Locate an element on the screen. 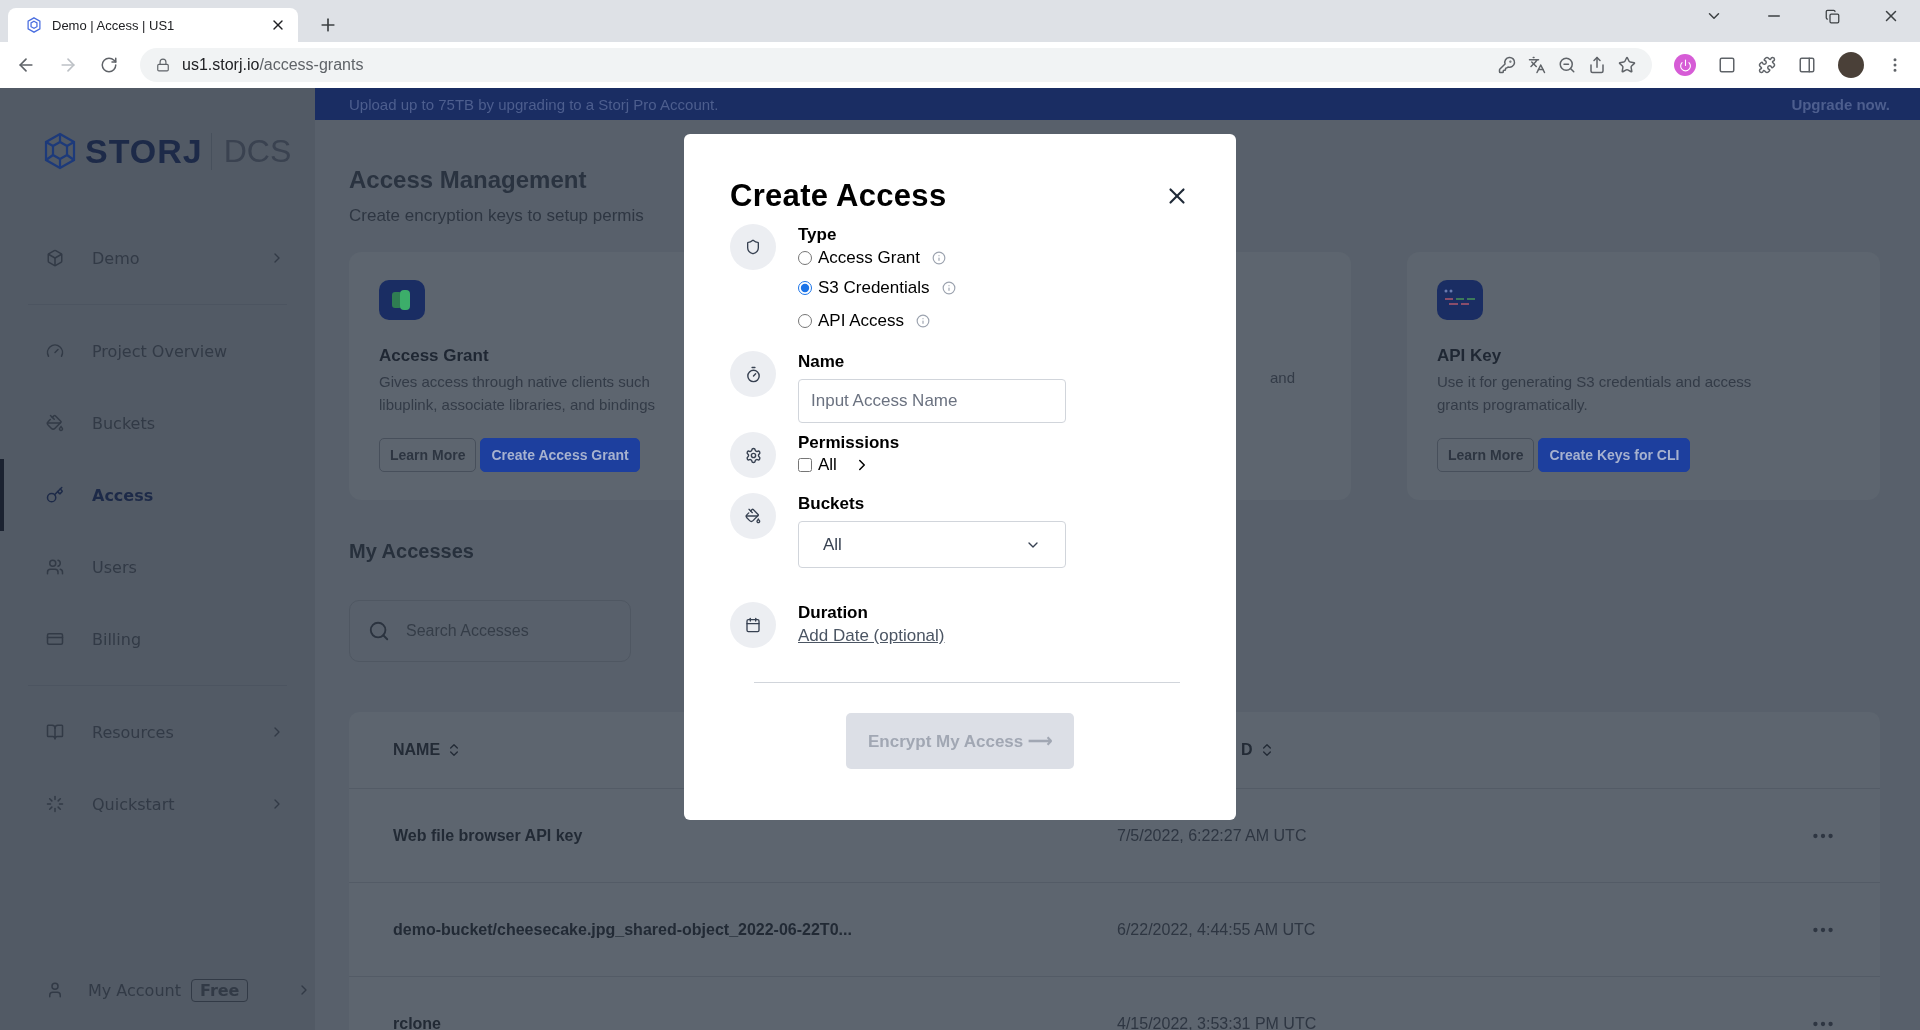  card-title: Access Grant is located at coordinates (434, 356).